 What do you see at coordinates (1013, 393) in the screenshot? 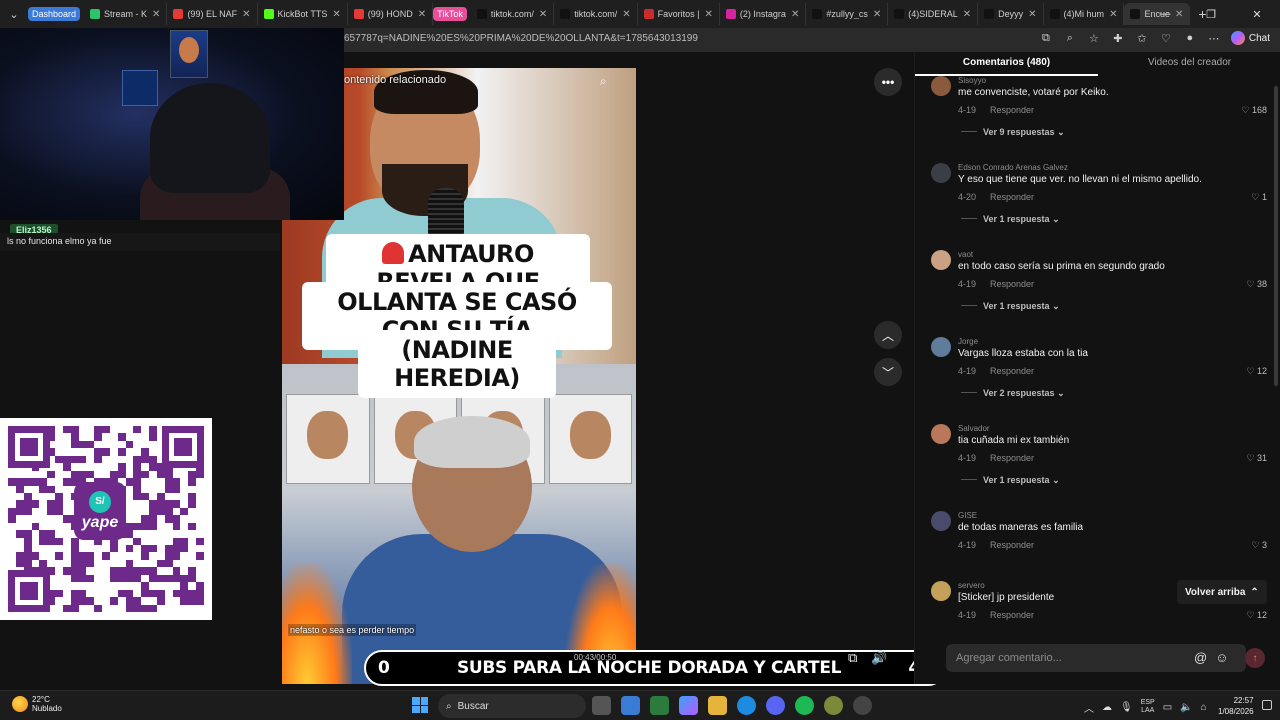
I see `view-replies-button: Ver 2 respuestas ⌄` at bounding box center [1013, 393].